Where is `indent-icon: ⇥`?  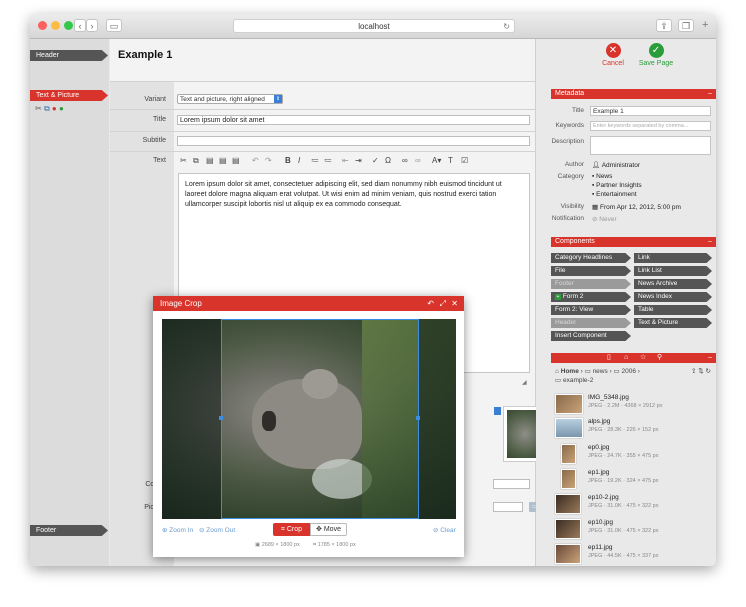
indent-icon: ⇥ is located at coordinates (358, 160).